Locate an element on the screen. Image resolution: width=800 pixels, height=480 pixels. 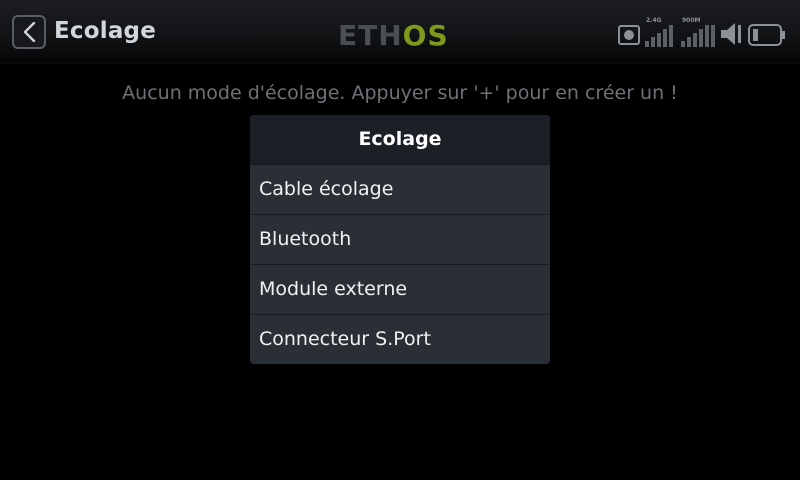
dialog-title: Ecolage is located at coordinates (400, 139).